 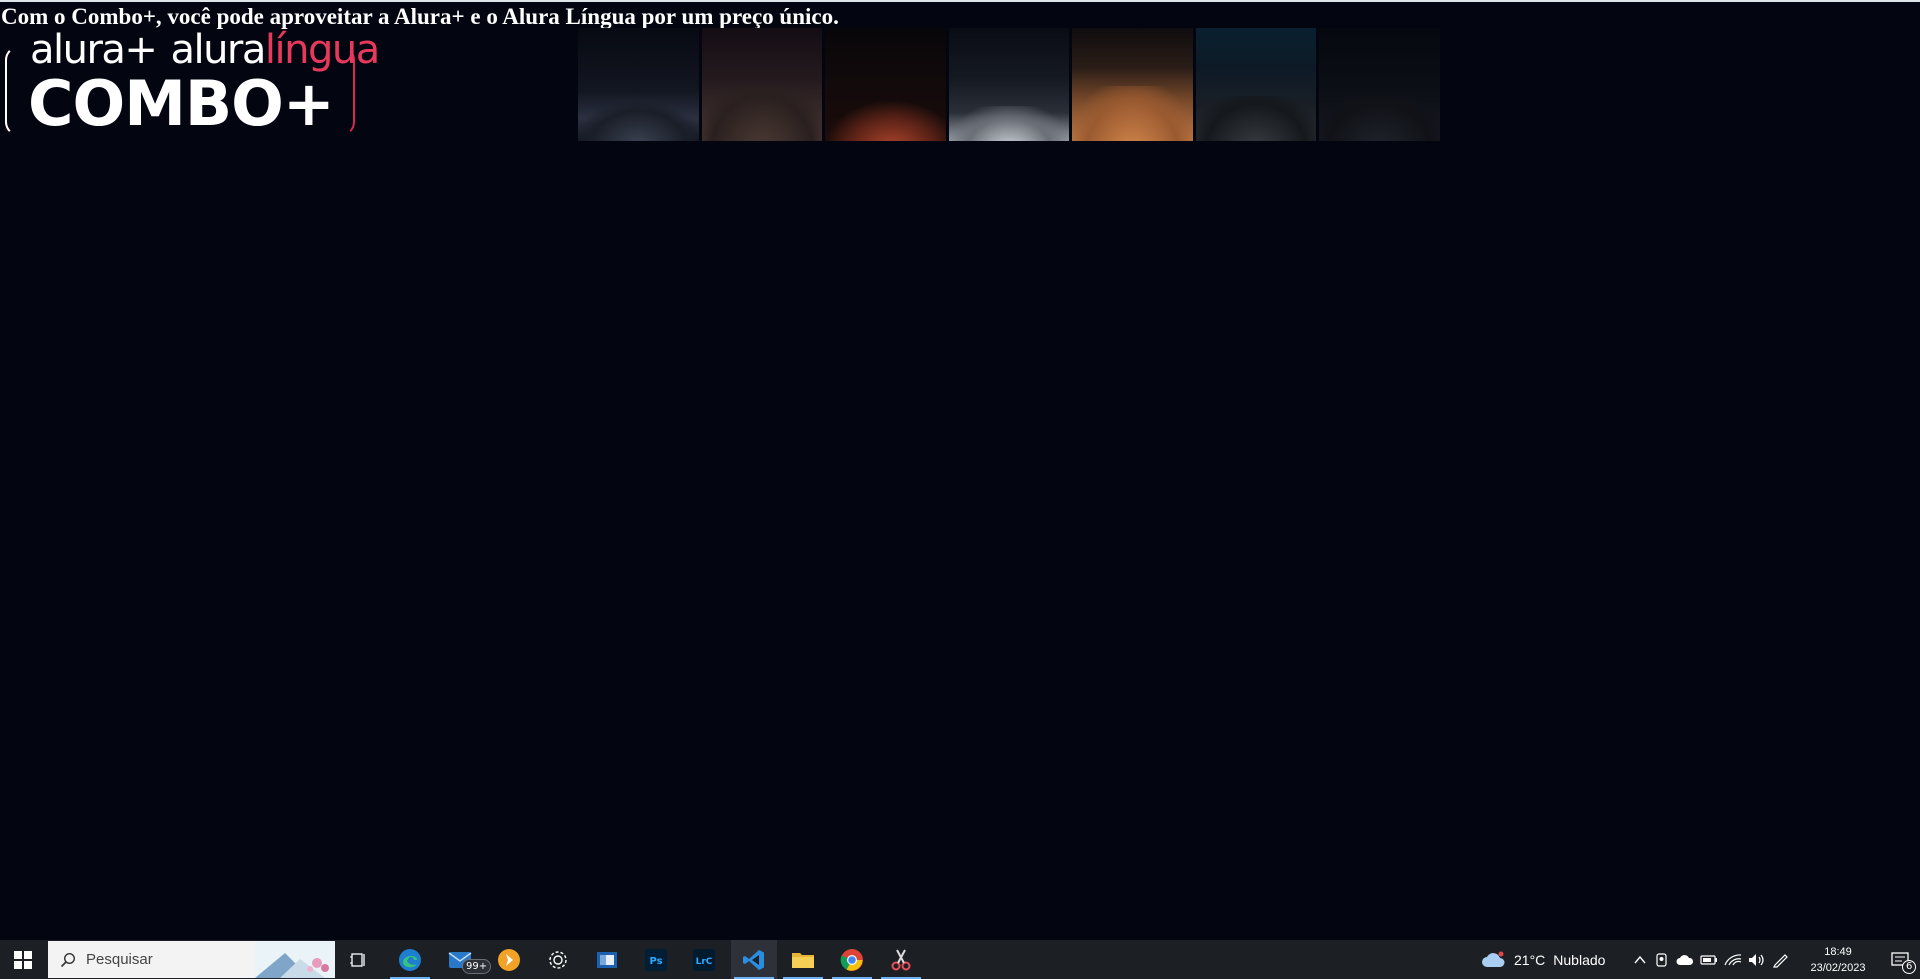 What do you see at coordinates (1685, 960) in the screenshot?
I see `onedrive-icon` at bounding box center [1685, 960].